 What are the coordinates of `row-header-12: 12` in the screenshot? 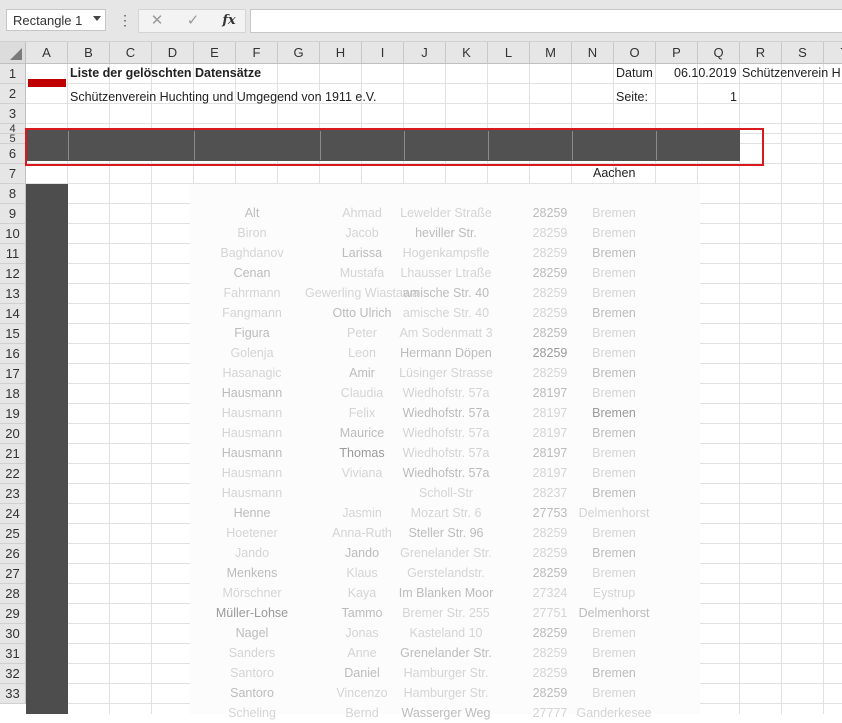 It's located at (13, 274).